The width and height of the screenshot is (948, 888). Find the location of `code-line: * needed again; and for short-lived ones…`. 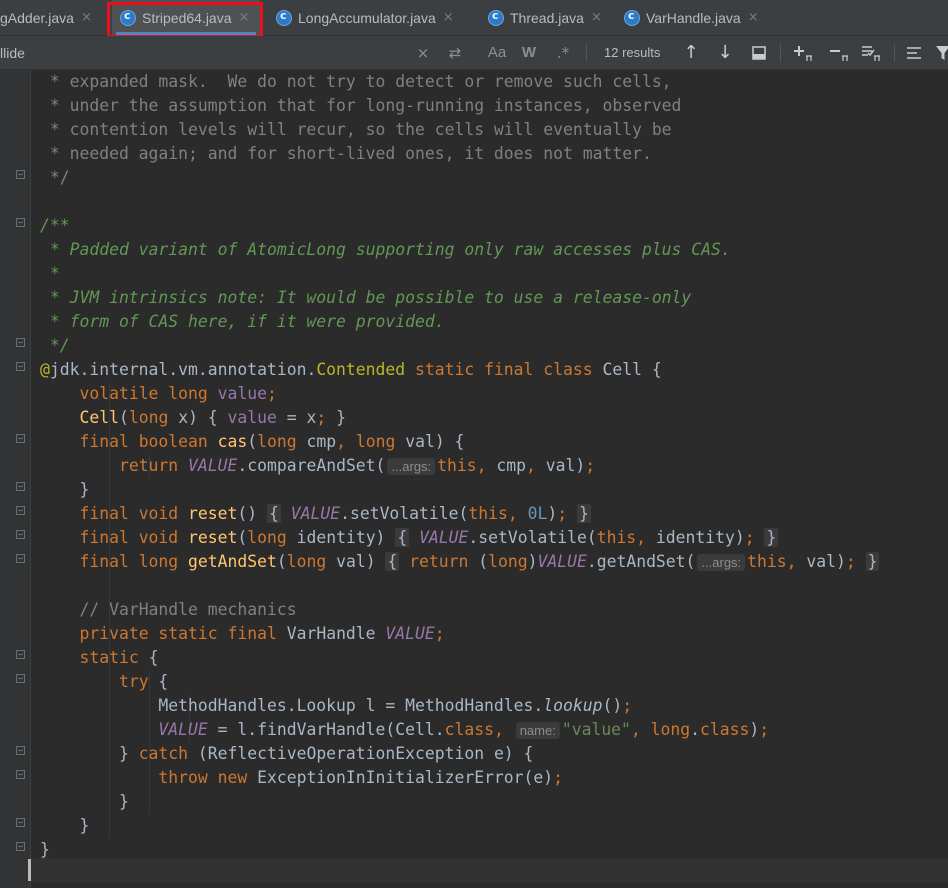

code-line: * needed again; and for short-lived ones… is located at coordinates (459, 154).